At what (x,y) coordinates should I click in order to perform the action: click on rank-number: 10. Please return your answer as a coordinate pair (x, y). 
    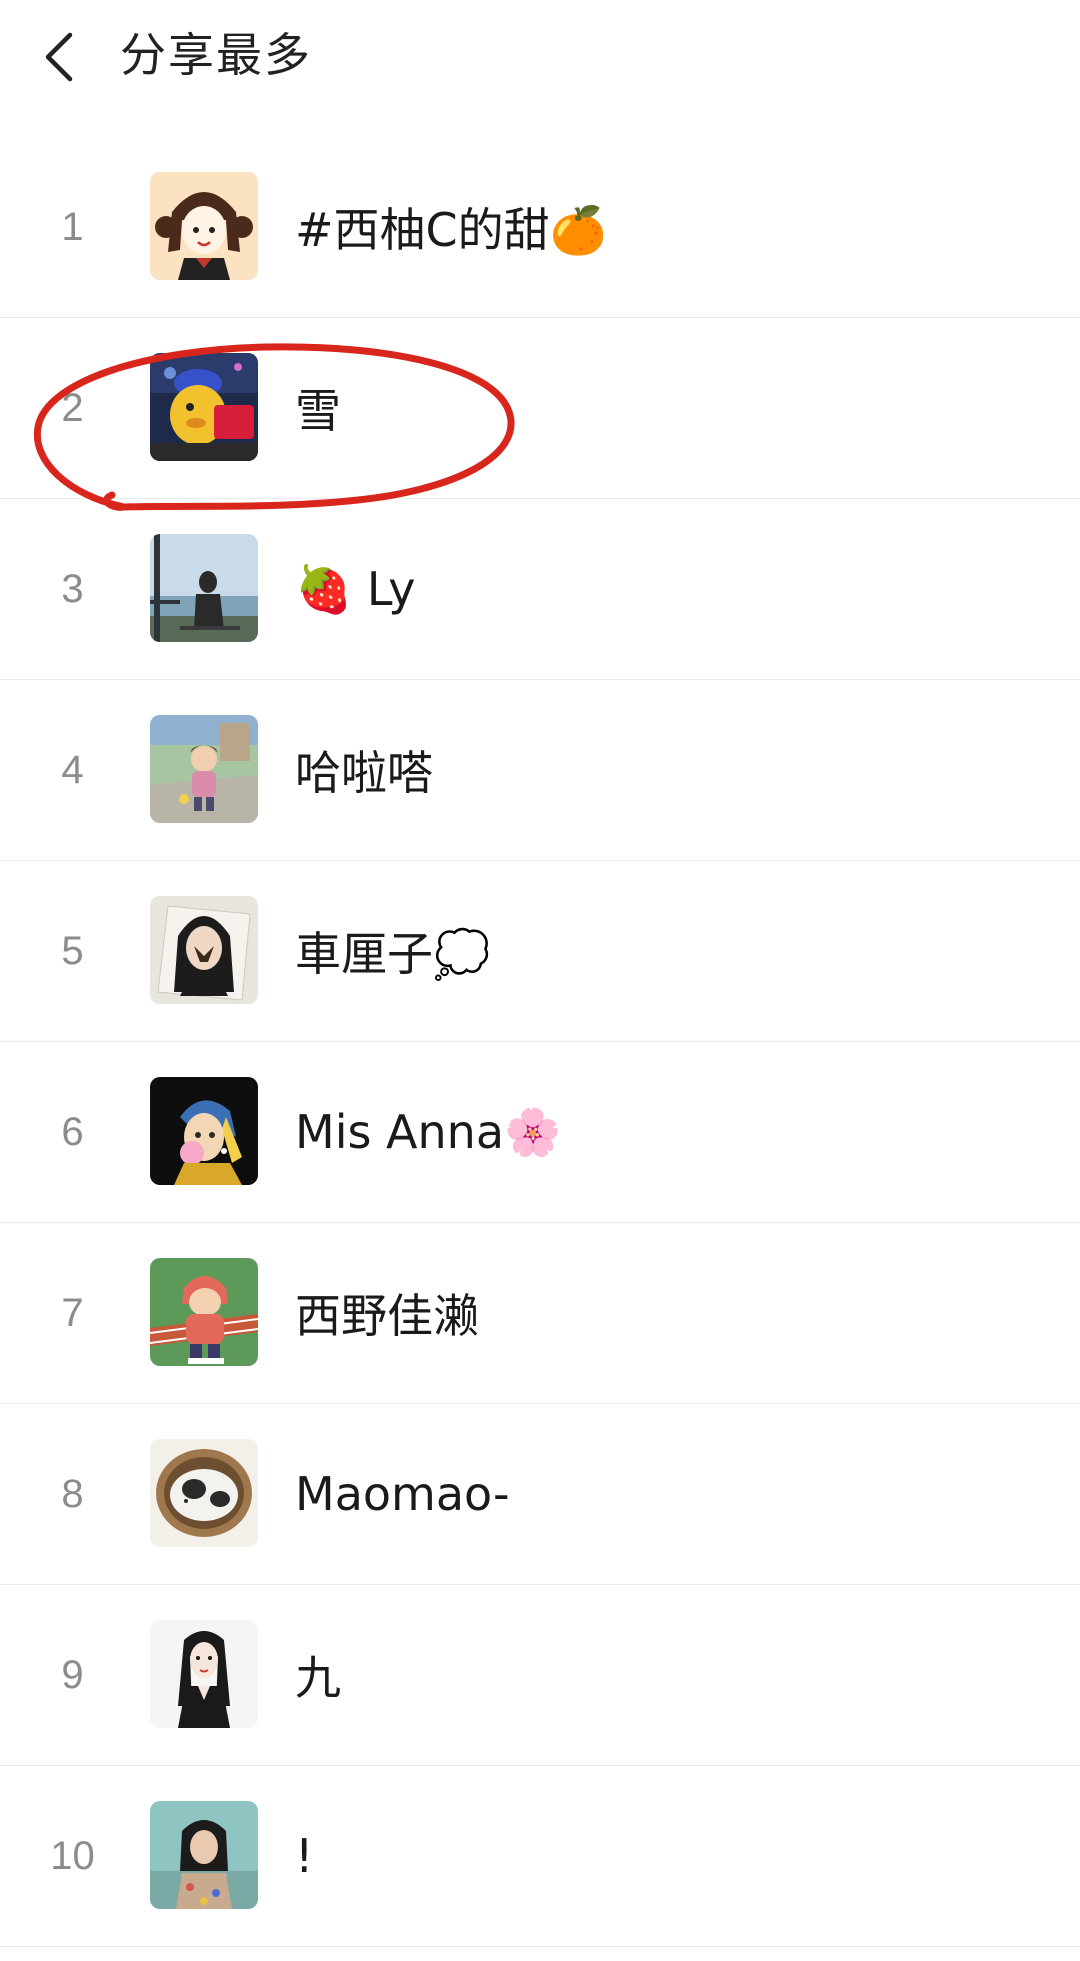
    Looking at the image, I should click on (72, 1855).